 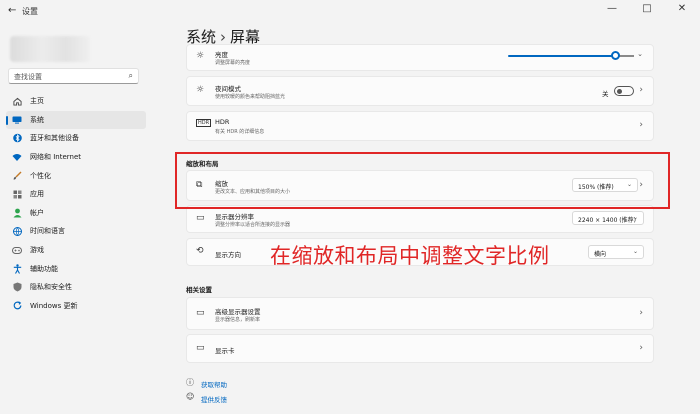 What do you see at coordinates (76, 120) in the screenshot?
I see `sidebar-item-system: 系统` at bounding box center [76, 120].